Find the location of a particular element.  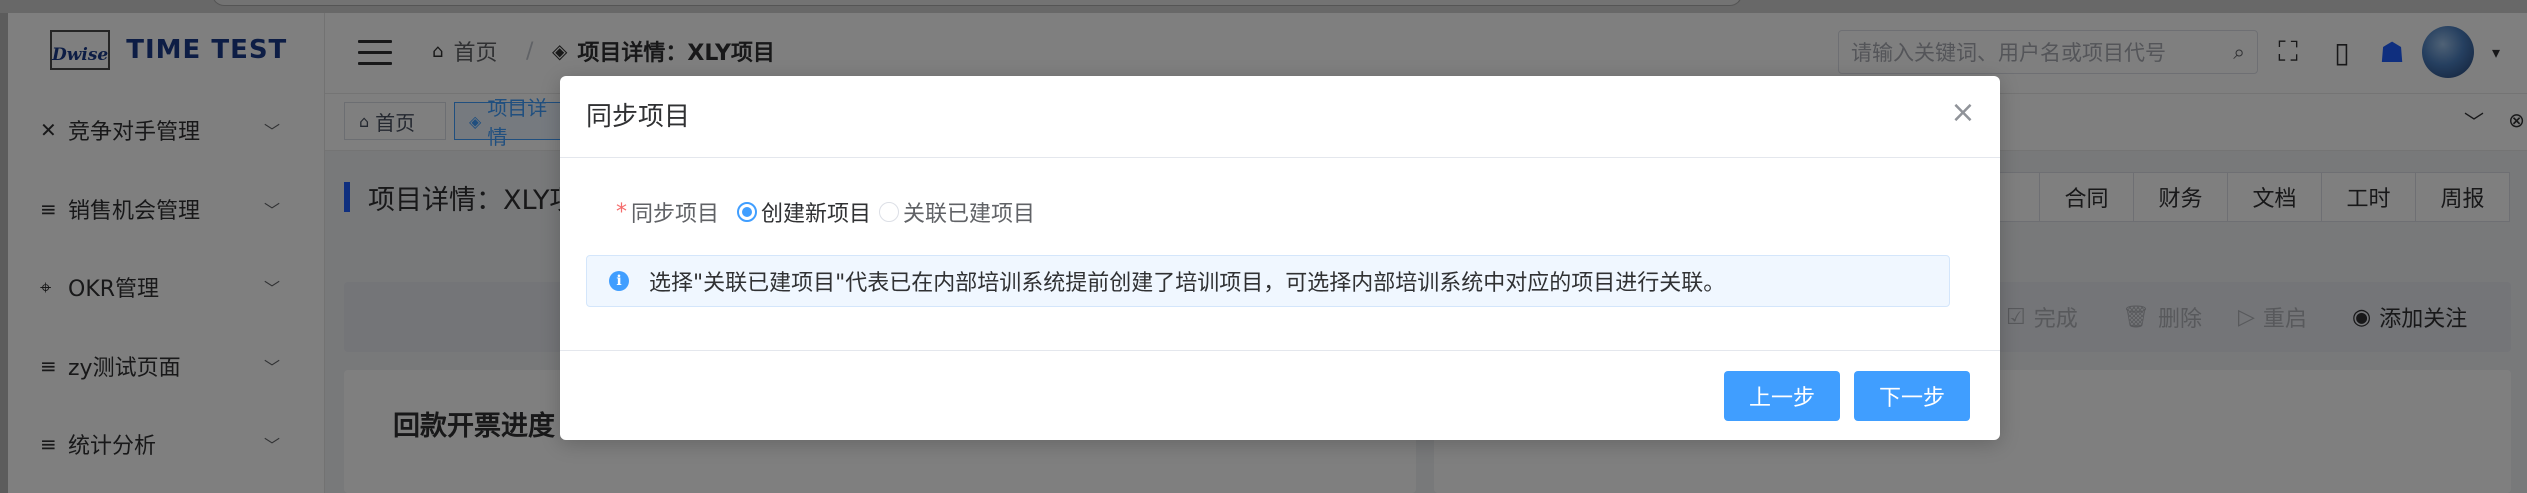

radio-link-existing: 关联已建项目 is located at coordinates (957, 212).